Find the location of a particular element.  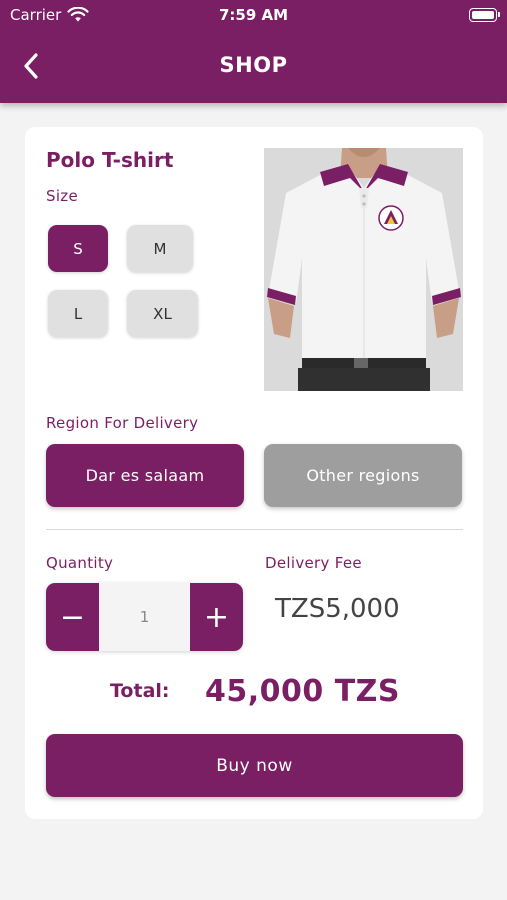

product-image is located at coordinates (363, 269).